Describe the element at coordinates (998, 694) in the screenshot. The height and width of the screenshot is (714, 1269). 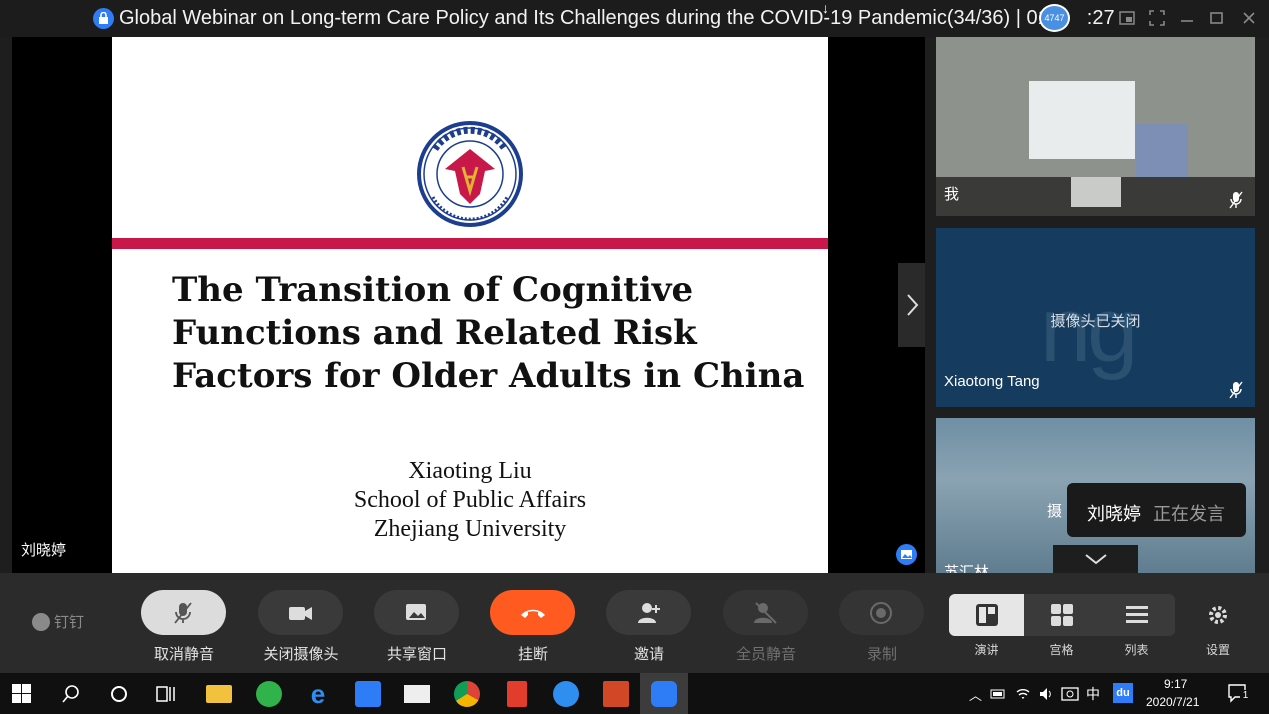
I see `battery-icon` at that location.